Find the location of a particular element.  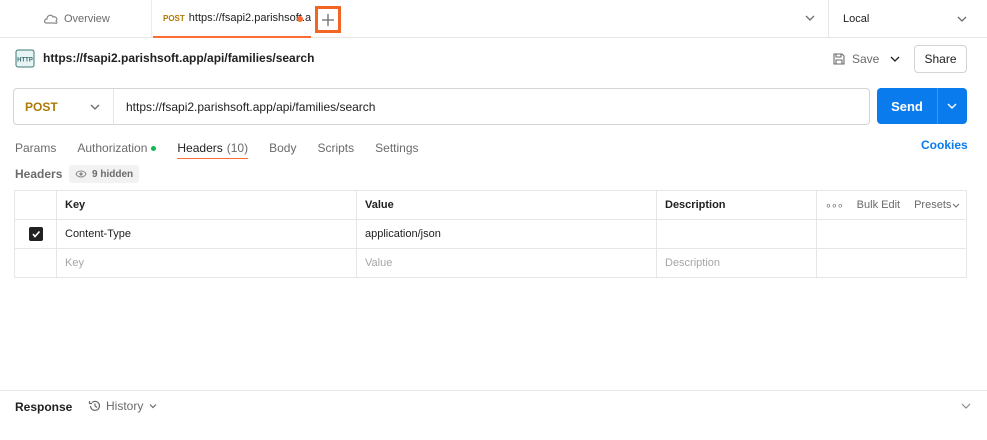

tab-overview: Overview is located at coordinates (76, 19).